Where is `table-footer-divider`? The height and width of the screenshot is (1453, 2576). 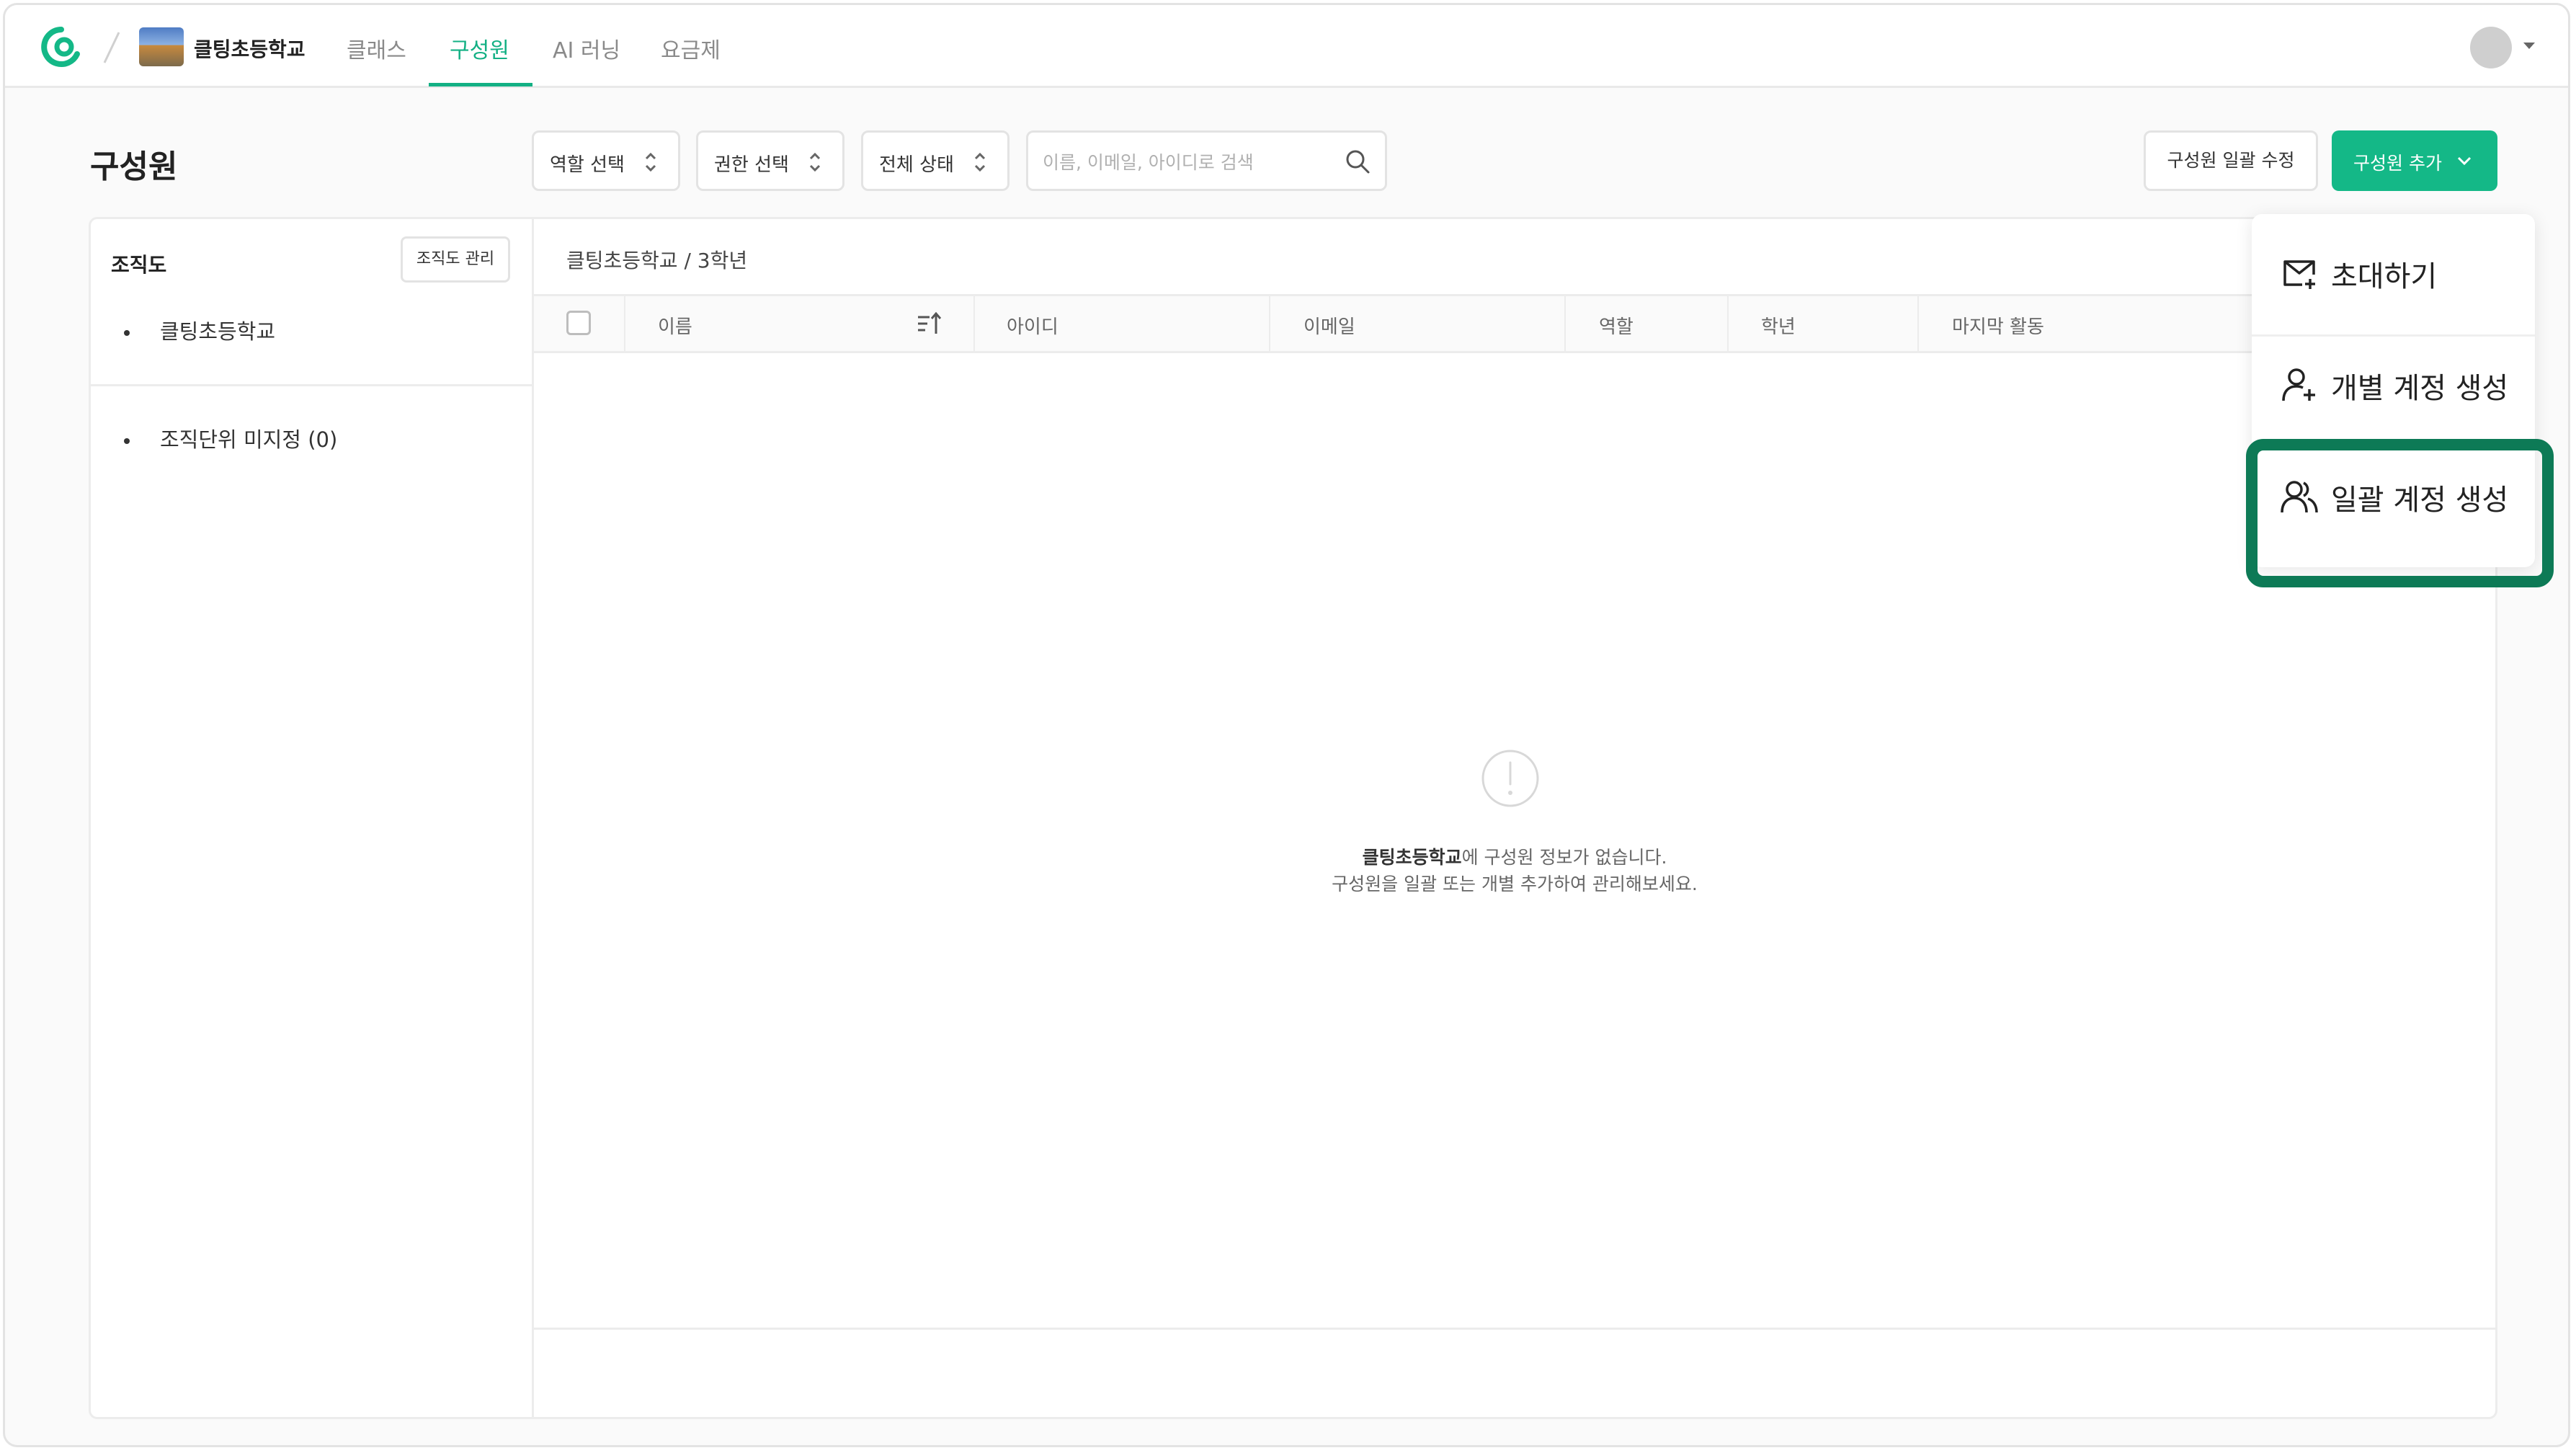 table-footer-divider is located at coordinates (1514, 1329).